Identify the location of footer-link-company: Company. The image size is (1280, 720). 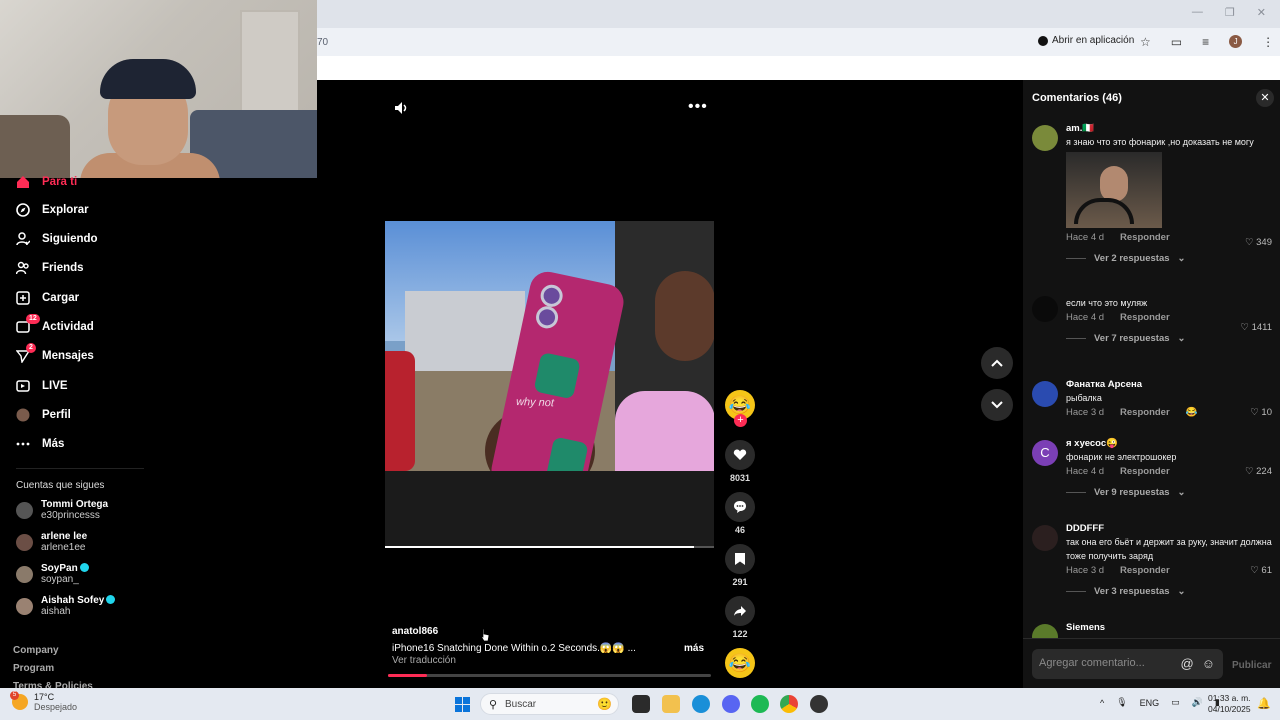
(36, 650).